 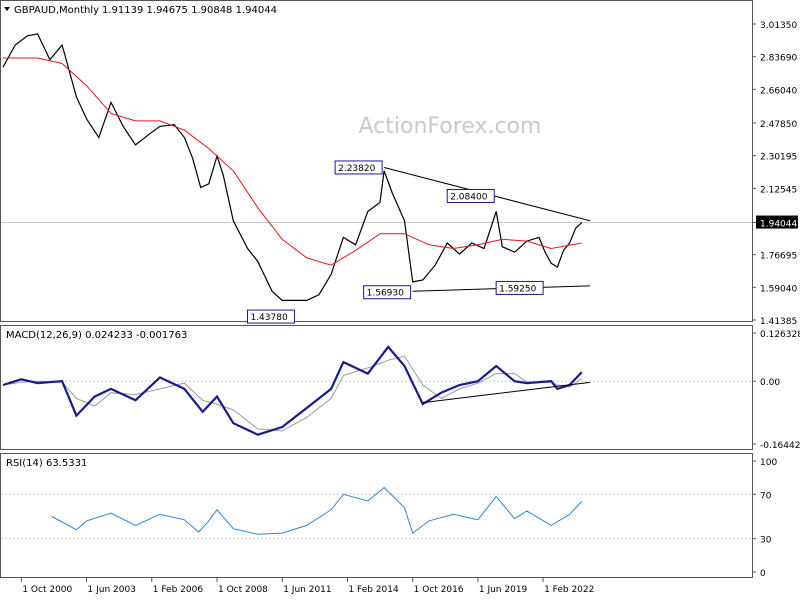 What do you see at coordinates (778, 26) in the screenshot?
I see `price-y-tick-label: 3.01350` at bounding box center [778, 26].